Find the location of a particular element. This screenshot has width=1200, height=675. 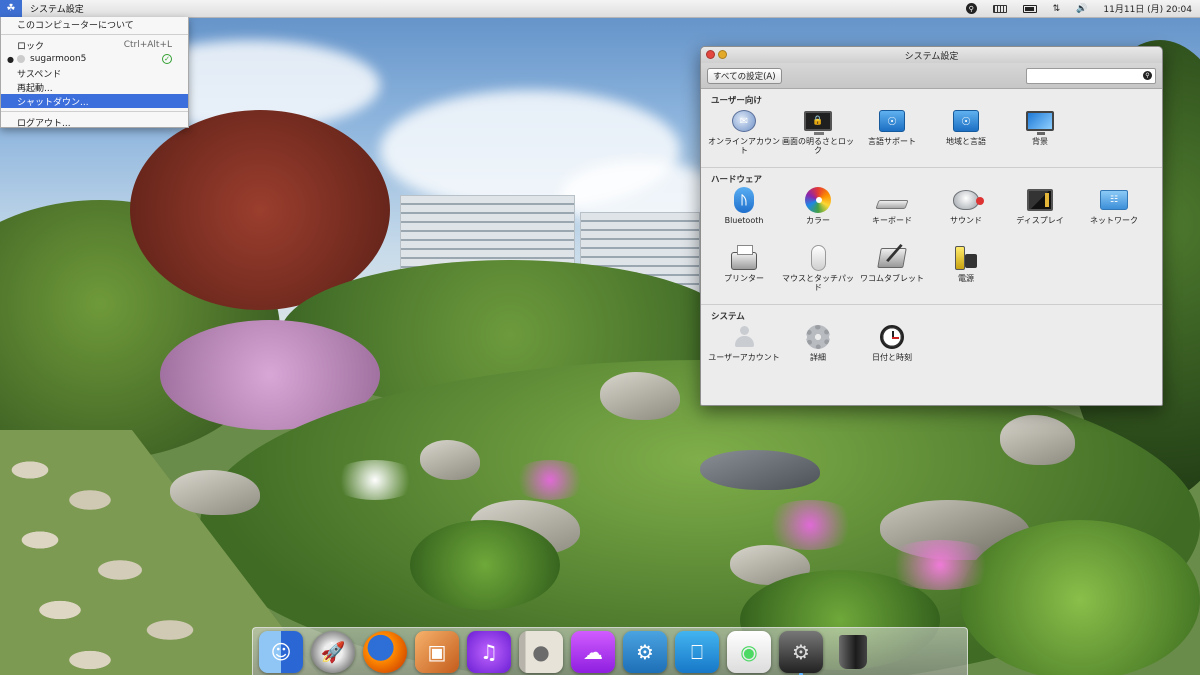

pane-bluetooth: ᚢ Bluetooth is located at coordinates (744, 213).